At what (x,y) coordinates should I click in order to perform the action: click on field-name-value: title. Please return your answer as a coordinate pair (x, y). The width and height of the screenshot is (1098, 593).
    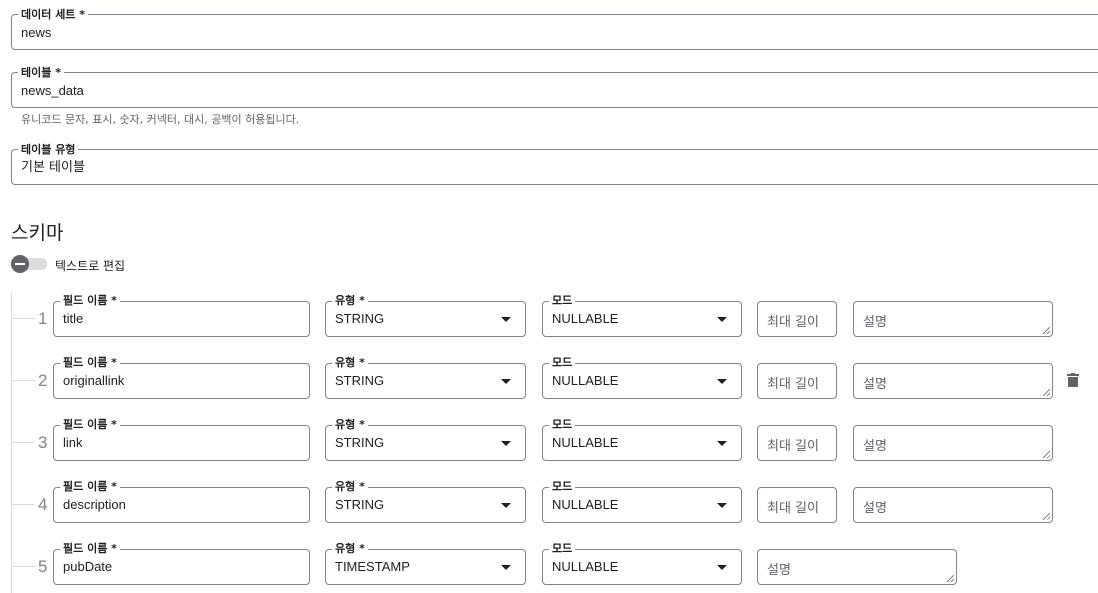
    Looking at the image, I should click on (73, 318).